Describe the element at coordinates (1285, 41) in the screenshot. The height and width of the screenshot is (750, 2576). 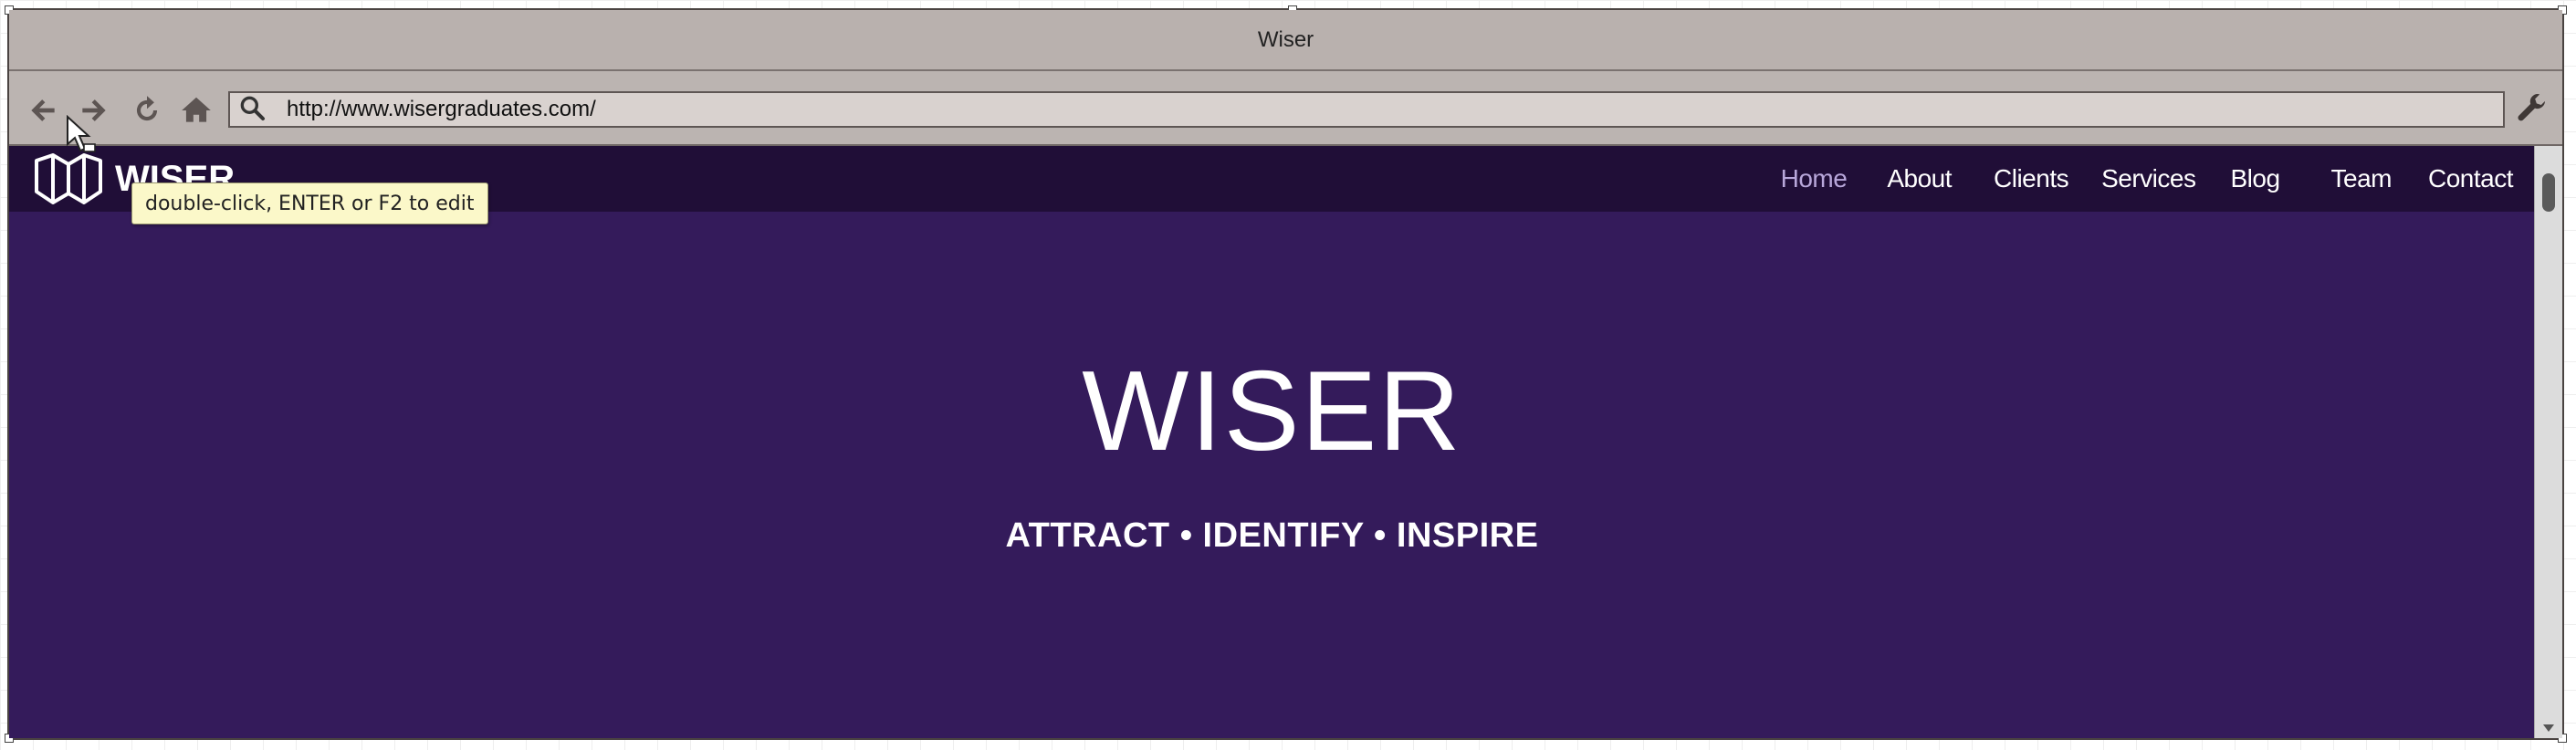
I see `window-title: Wiser` at that location.